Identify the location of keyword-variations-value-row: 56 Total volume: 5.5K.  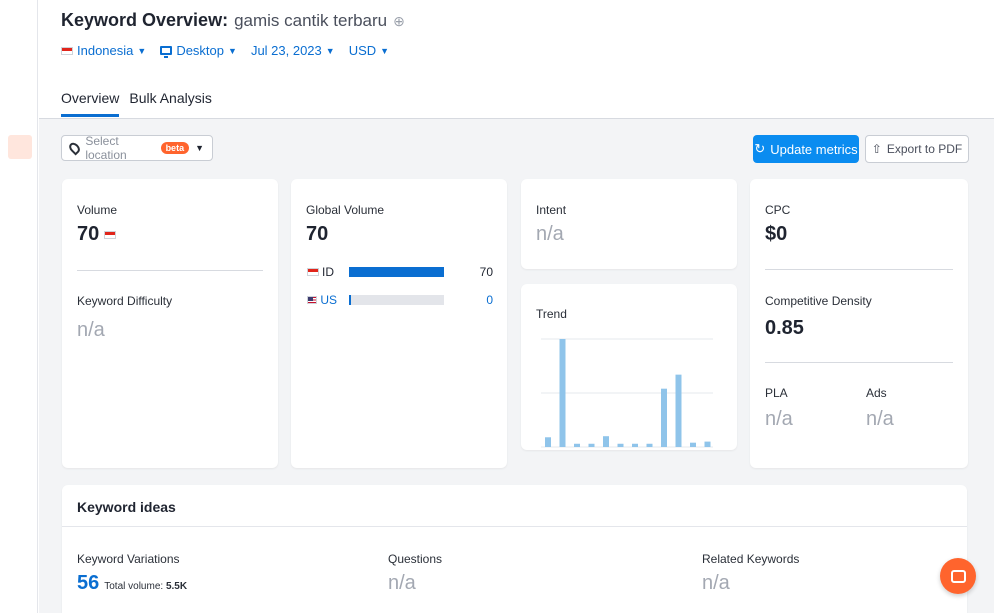
(132, 583).